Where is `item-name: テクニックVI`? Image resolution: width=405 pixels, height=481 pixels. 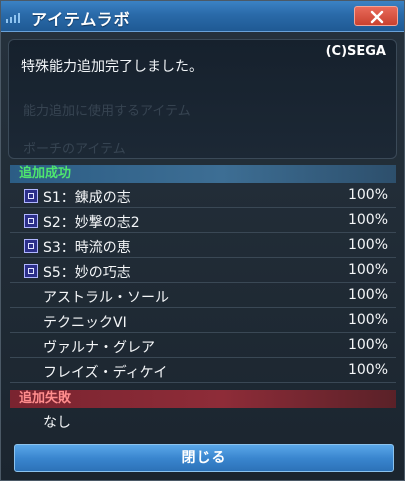
item-name: テクニックVI is located at coordinates (85, 323).